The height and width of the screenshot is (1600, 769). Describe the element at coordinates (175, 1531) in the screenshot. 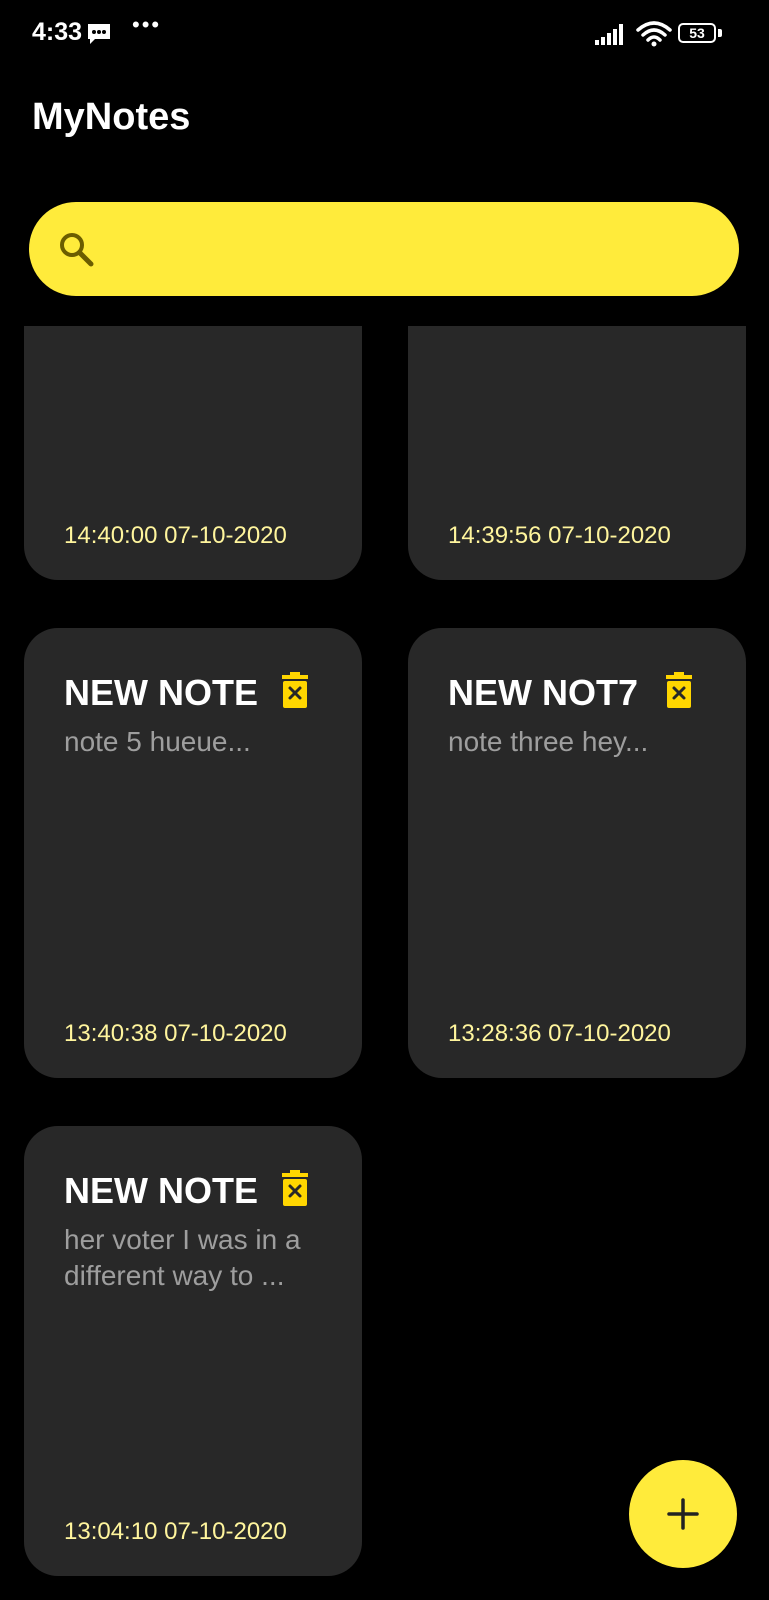

I see `note-timestamp: 13:04:10 07-10-2020` at that location.